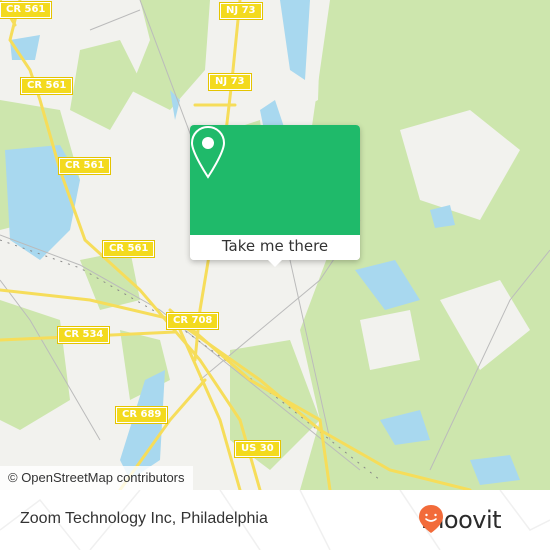 The width and height of the screenshot is (550, 550). What do you see at coordinates (83, 335) in the screenshot?
I see `road-label-cr-534: CR 534` at bounding box center [83, 335].